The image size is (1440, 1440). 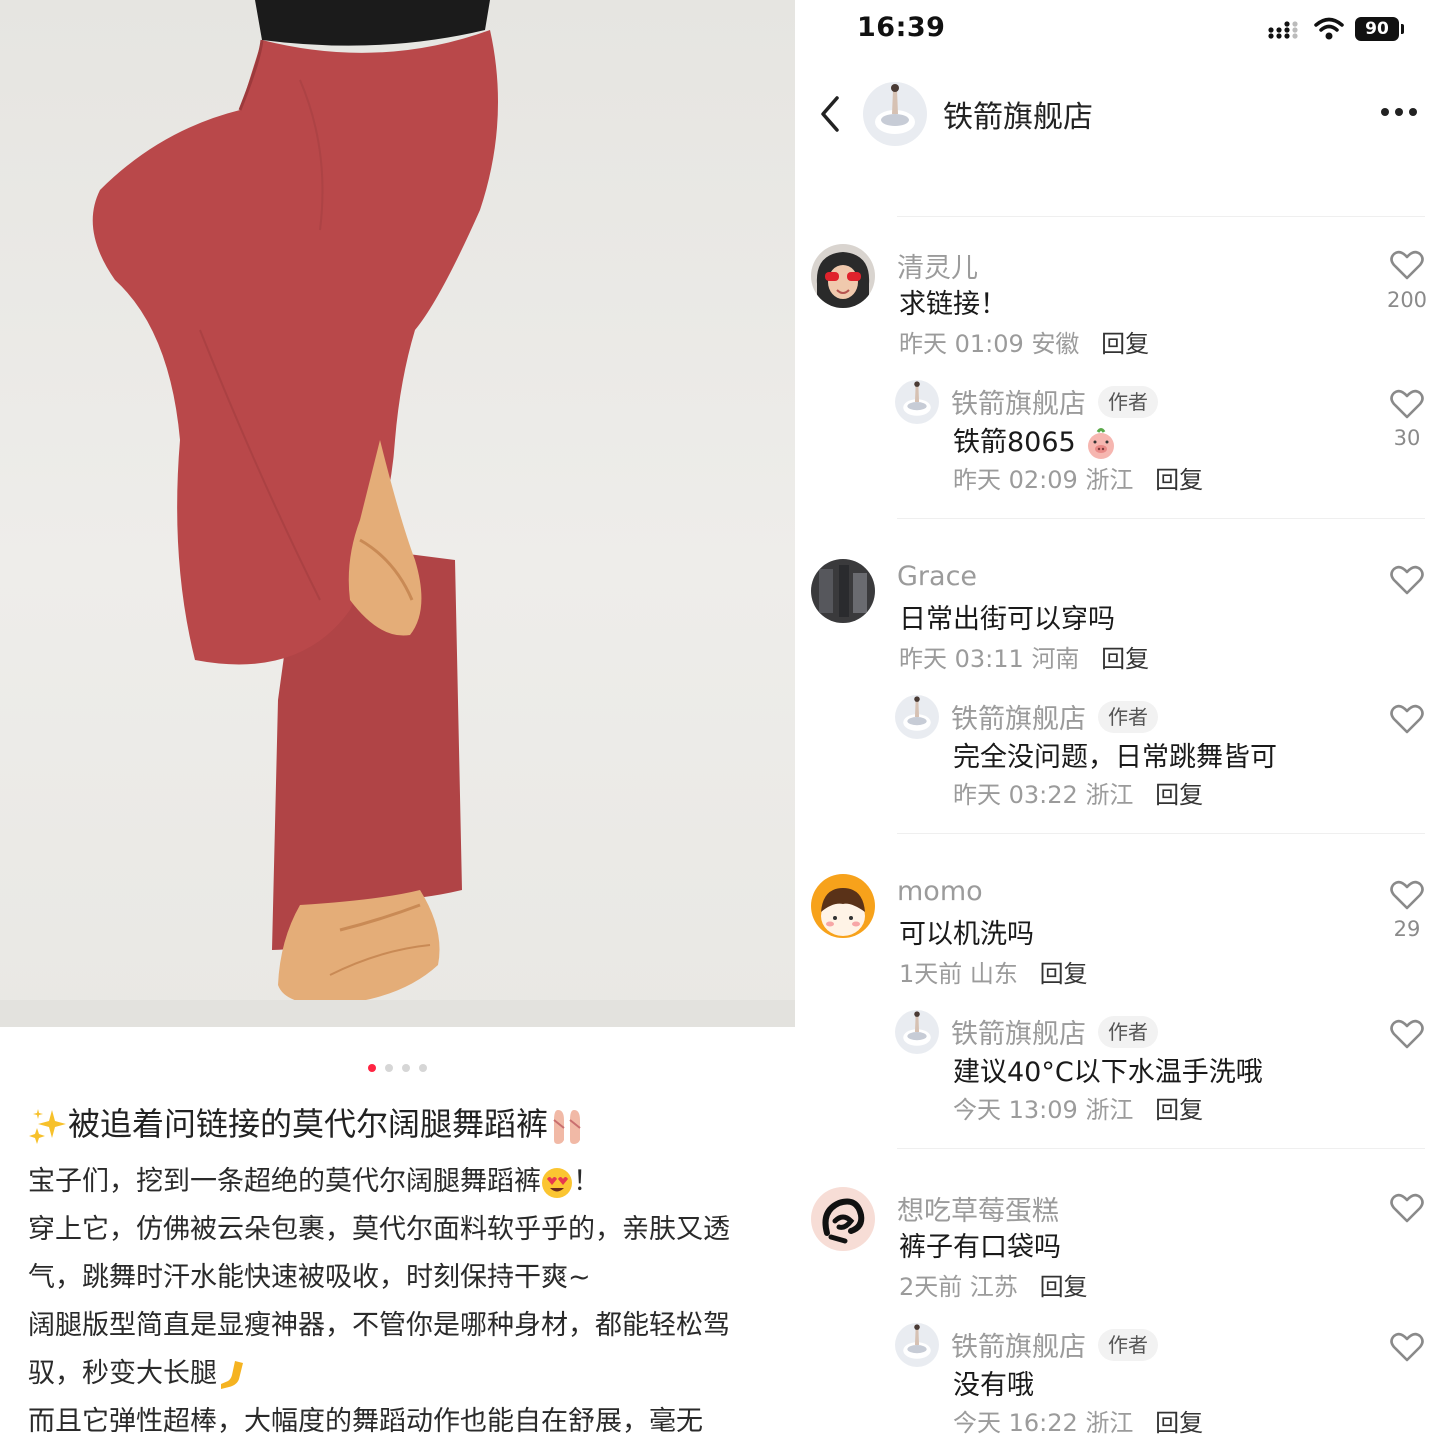 I want to click on post-paragraph: 阔腿版型简直是显瘦神器，不管你是哪种身材，都能轻松驾驭，秒变大长腿, so click(x=400, y=1350).